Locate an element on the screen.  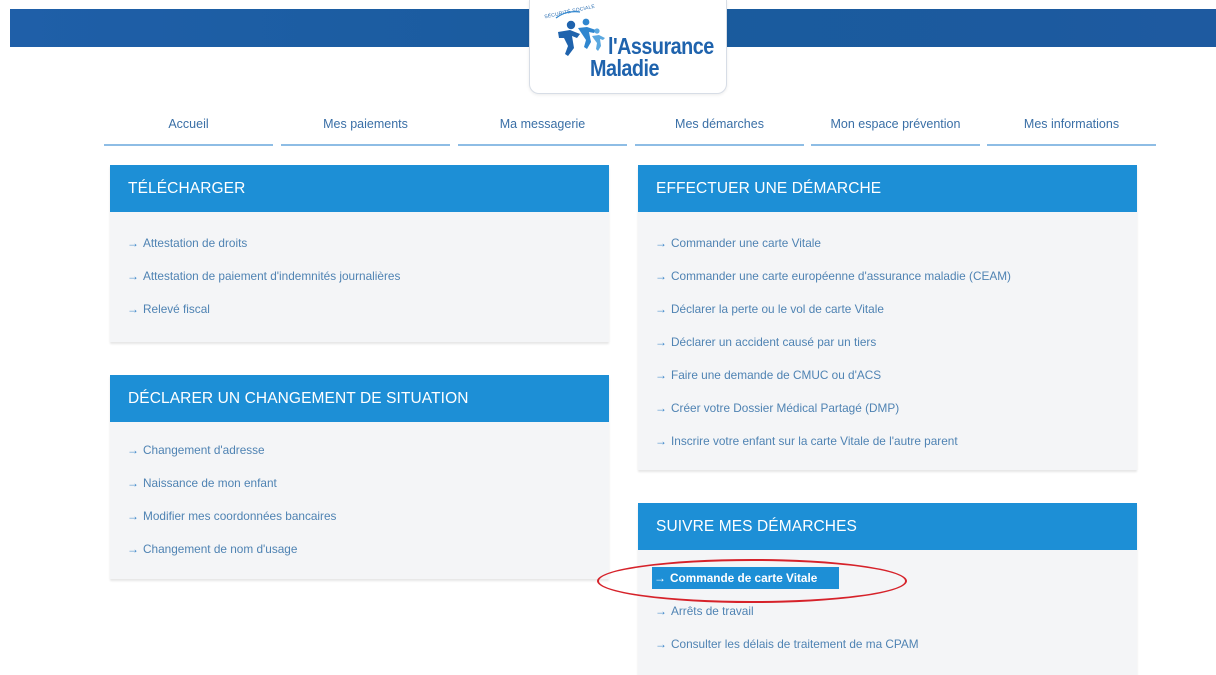
nav-item-mon-espace-prevention: Mon espace prévention is located at coordinates (895, 128).